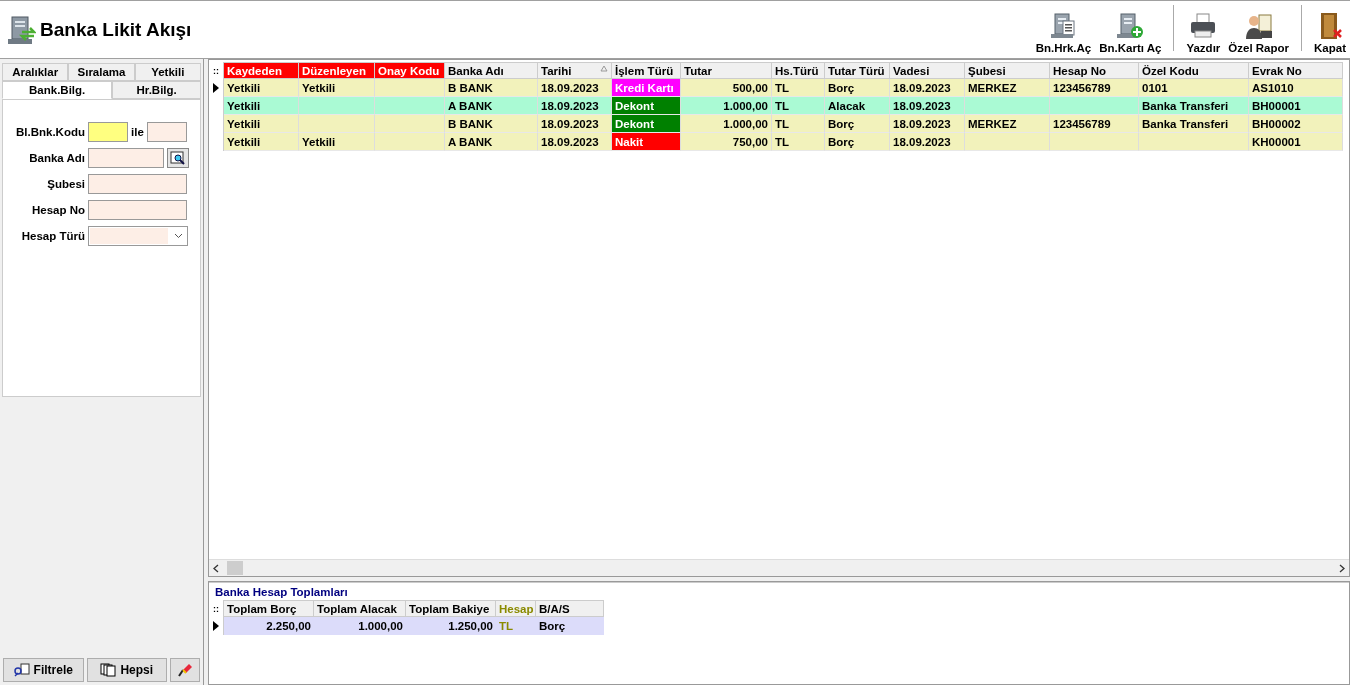 This screenshot has height=685, width=1350. Describe the element at coordinates (116, 29) in the screenshot. I see `window-title: Banka Likit Akışı` at that location.